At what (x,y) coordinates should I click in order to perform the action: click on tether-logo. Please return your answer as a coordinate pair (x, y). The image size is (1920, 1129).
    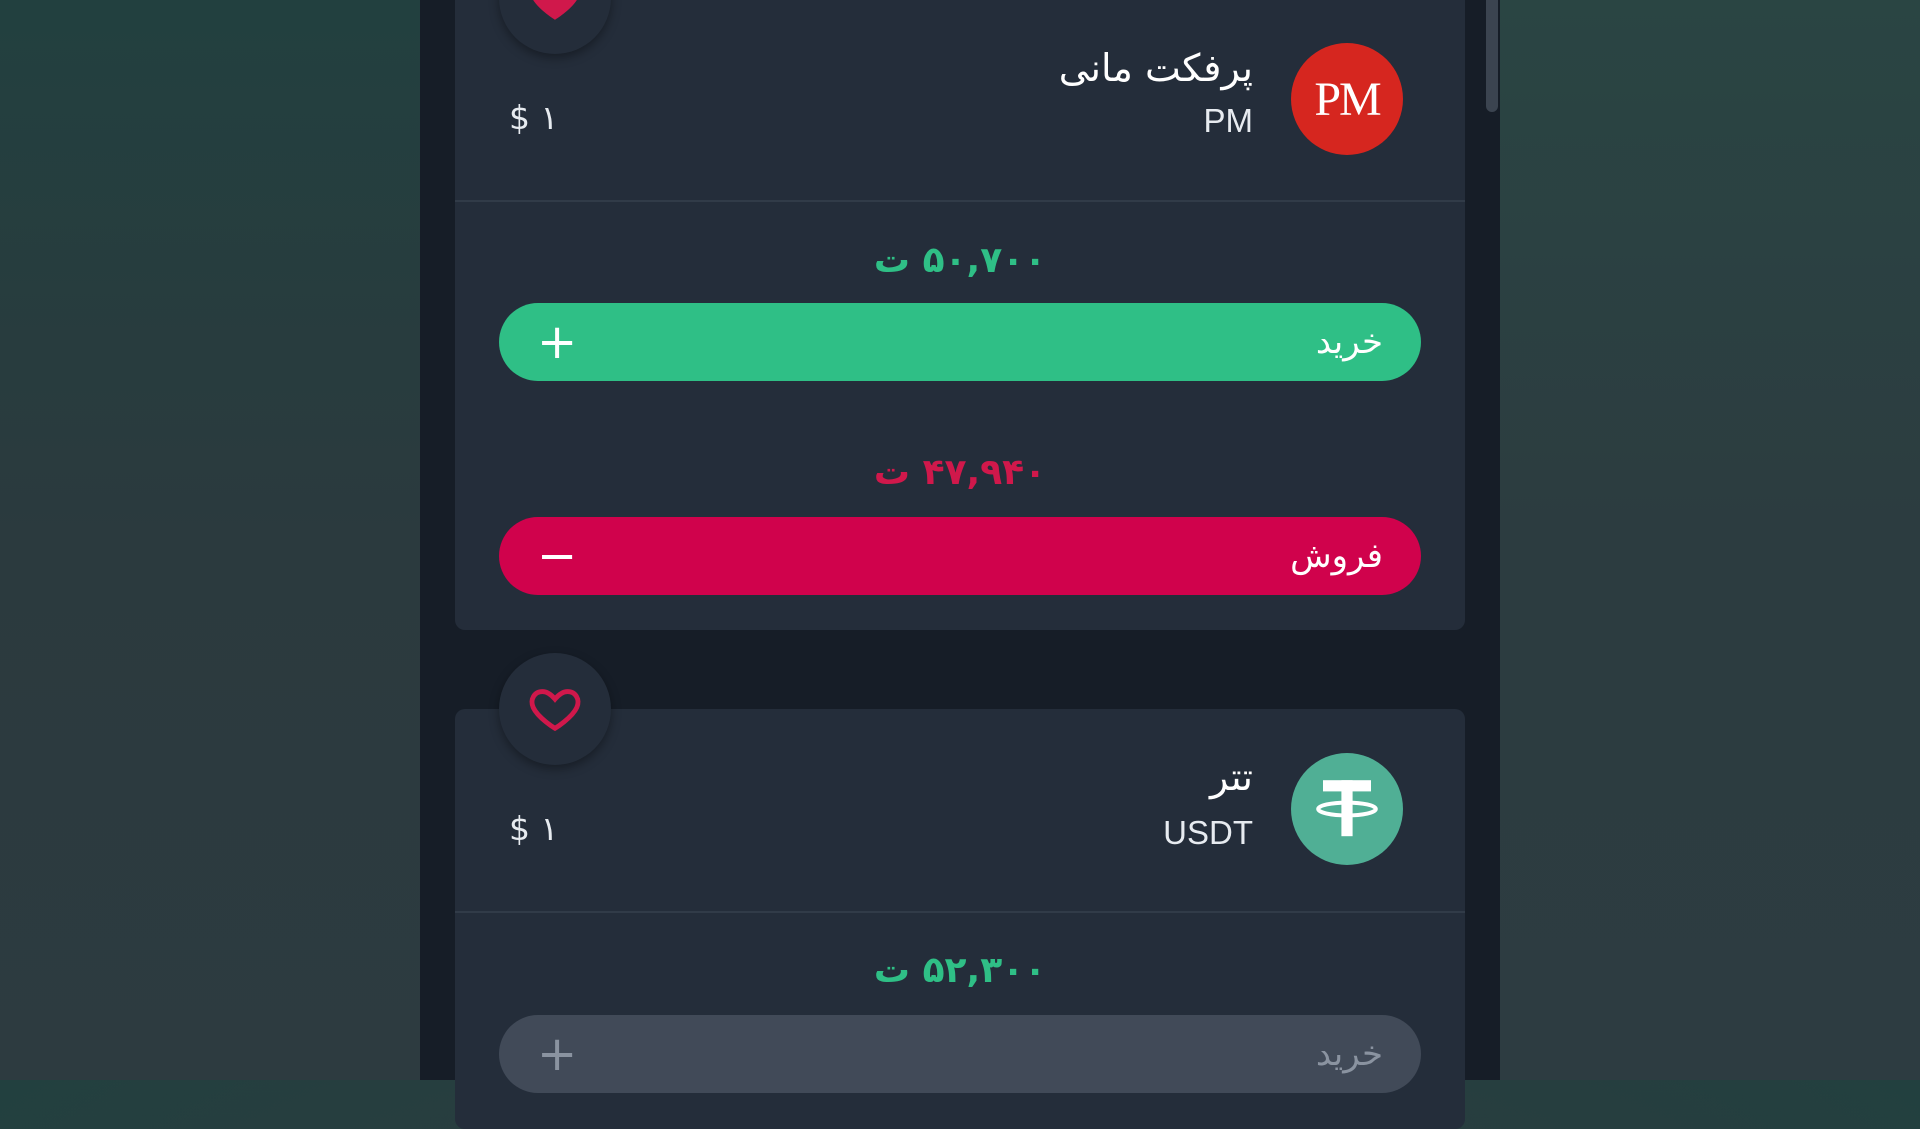
    Looking at the image, I should click on (1347, 809).